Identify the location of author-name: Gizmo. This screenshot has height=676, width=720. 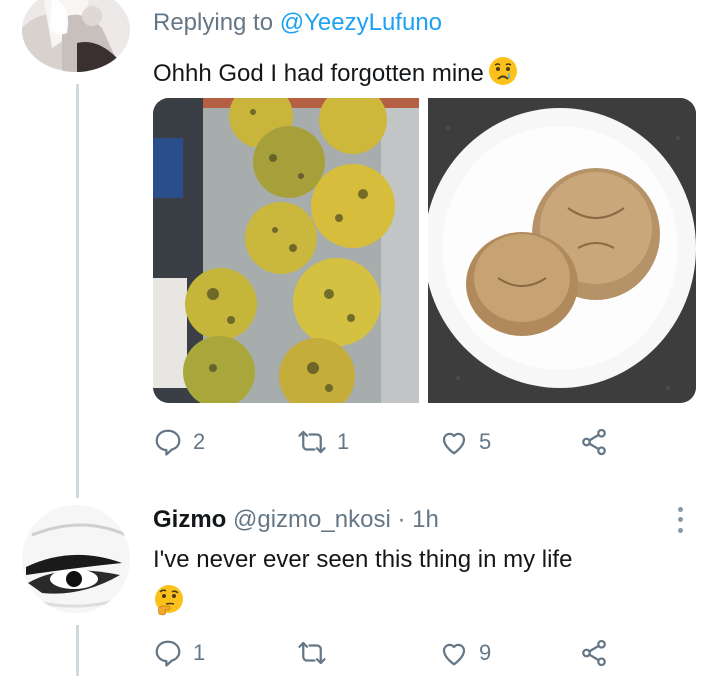
(189, 519).